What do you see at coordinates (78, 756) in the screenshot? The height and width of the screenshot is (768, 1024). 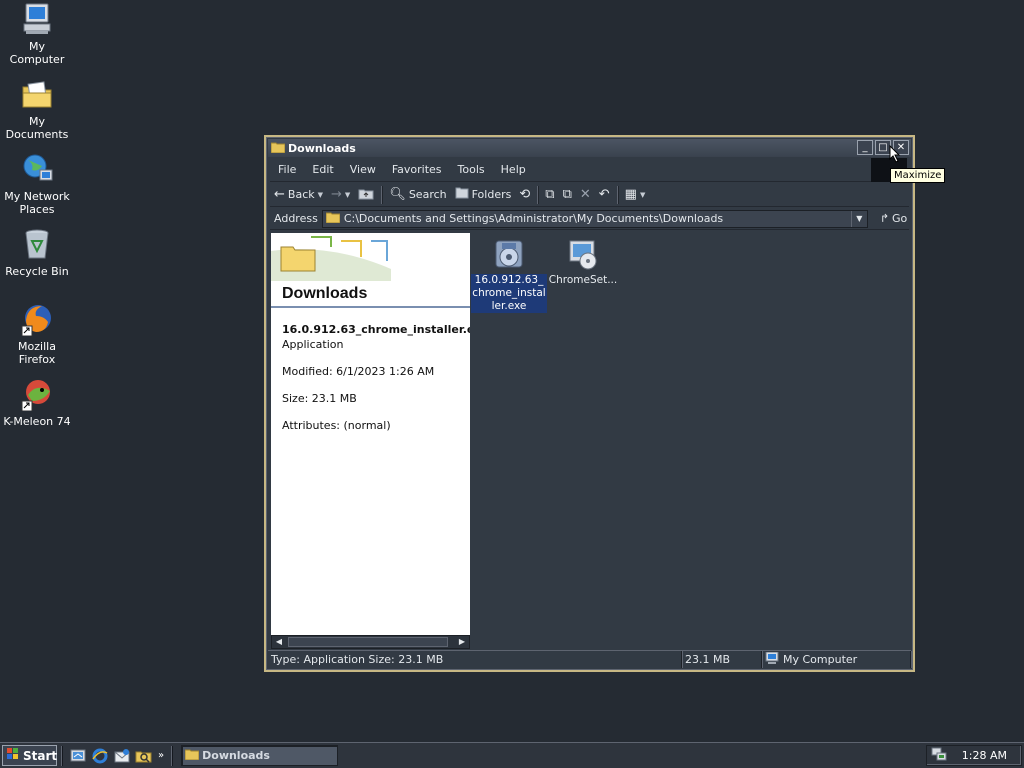 I see `show-desktop-icon` at bounding box center [78, 756].